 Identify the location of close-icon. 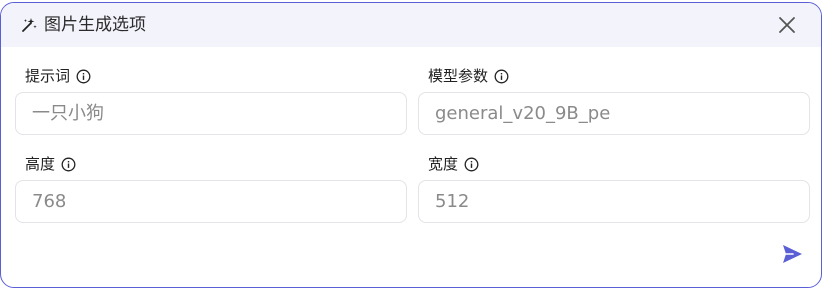
(787, 25).